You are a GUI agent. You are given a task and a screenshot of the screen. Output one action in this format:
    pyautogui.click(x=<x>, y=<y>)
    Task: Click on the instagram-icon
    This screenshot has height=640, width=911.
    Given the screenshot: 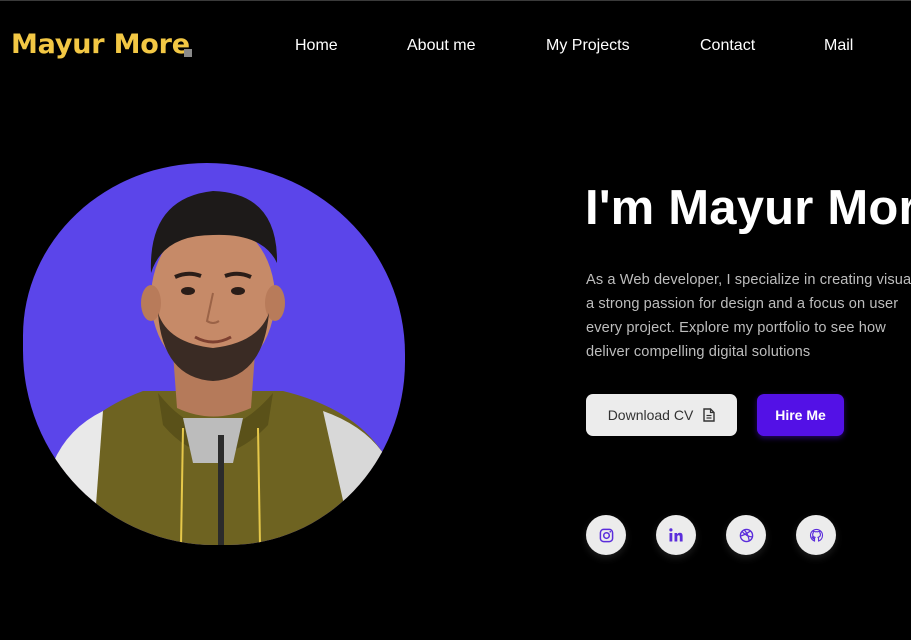 What is the action you would take?
    pyautogui.click(x=606, y=535)
    